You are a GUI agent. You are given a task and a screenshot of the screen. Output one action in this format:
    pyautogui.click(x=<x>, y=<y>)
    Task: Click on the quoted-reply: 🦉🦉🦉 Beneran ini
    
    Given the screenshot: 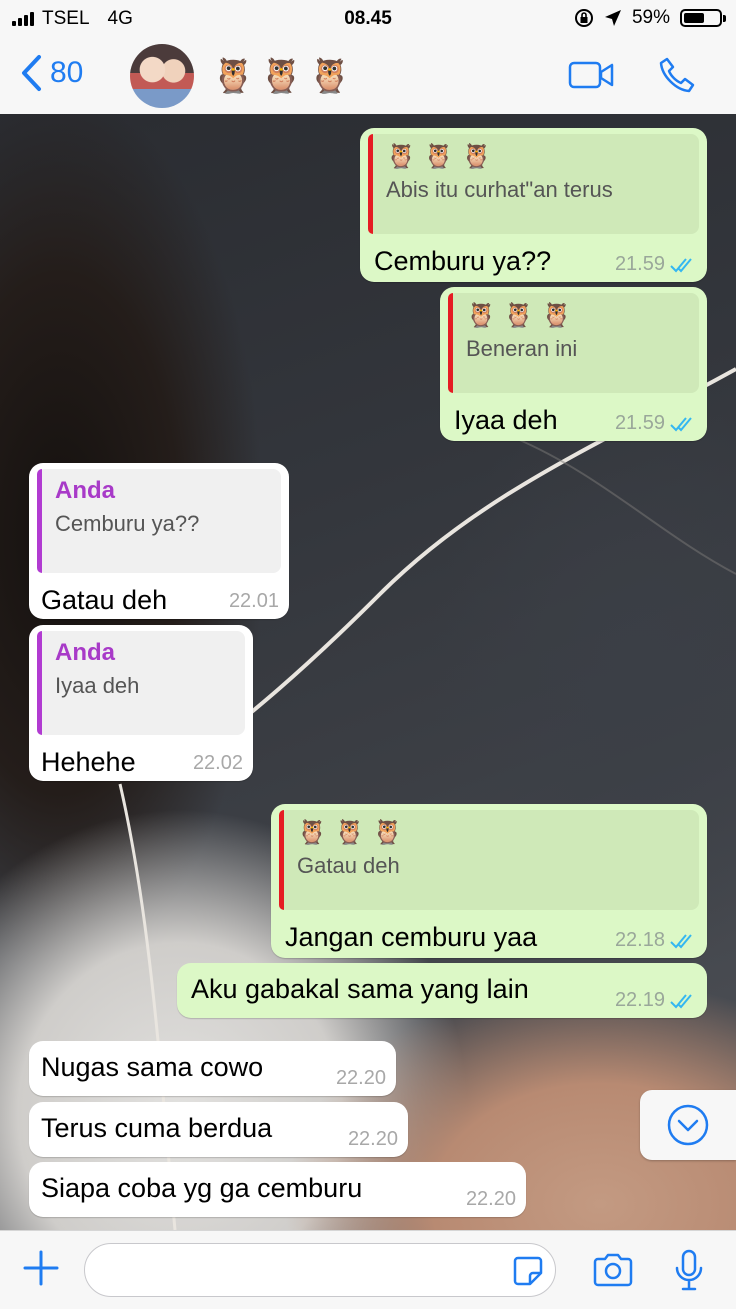 What is the action you would take?
    pyautogui.click(x=573, y=343)
    